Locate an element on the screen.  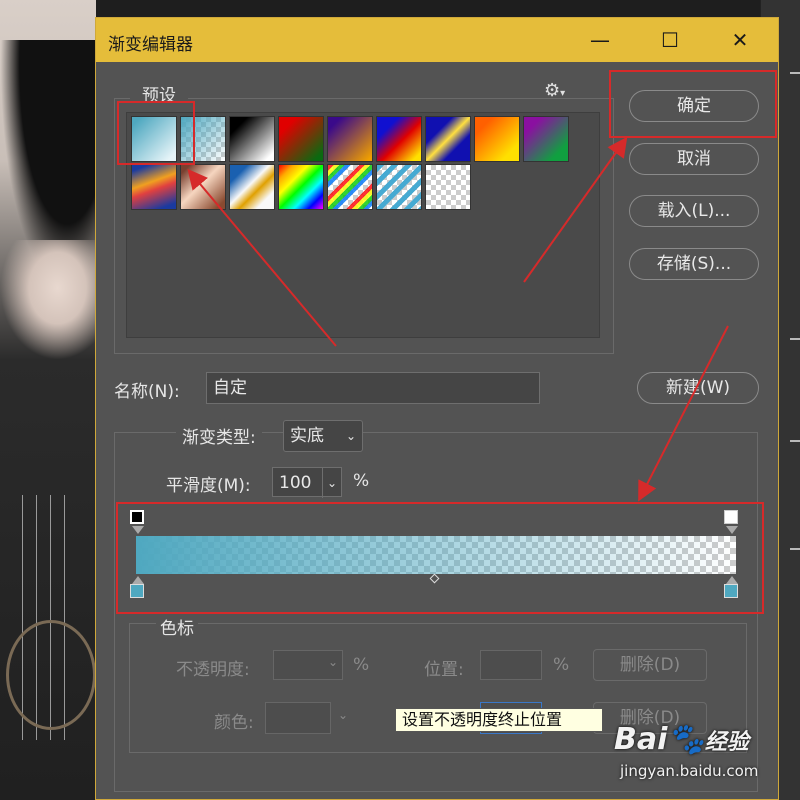
gradient-type-label: 渐变类型: is located at coordinates (219, 435).